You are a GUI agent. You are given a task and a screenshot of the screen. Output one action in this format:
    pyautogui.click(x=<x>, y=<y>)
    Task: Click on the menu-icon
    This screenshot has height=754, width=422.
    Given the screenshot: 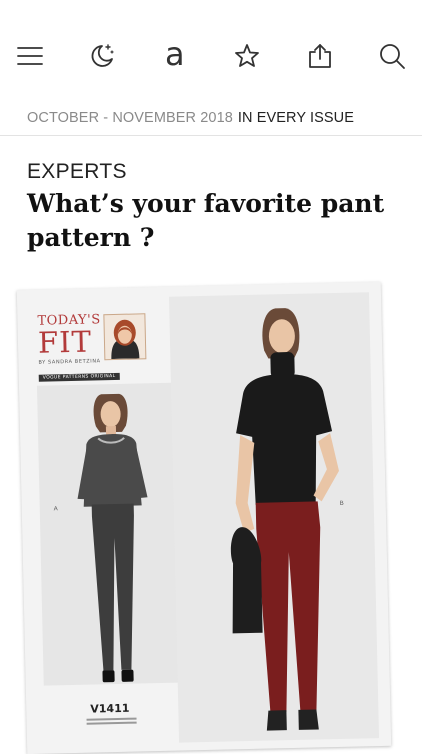 What is the action you would take?
    pyautogui.click(x=30, y=56)
    